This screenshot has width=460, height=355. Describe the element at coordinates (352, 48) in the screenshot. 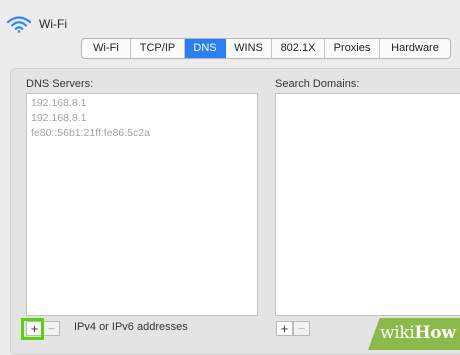

I see `tab-proxies: Proxies` at that location.